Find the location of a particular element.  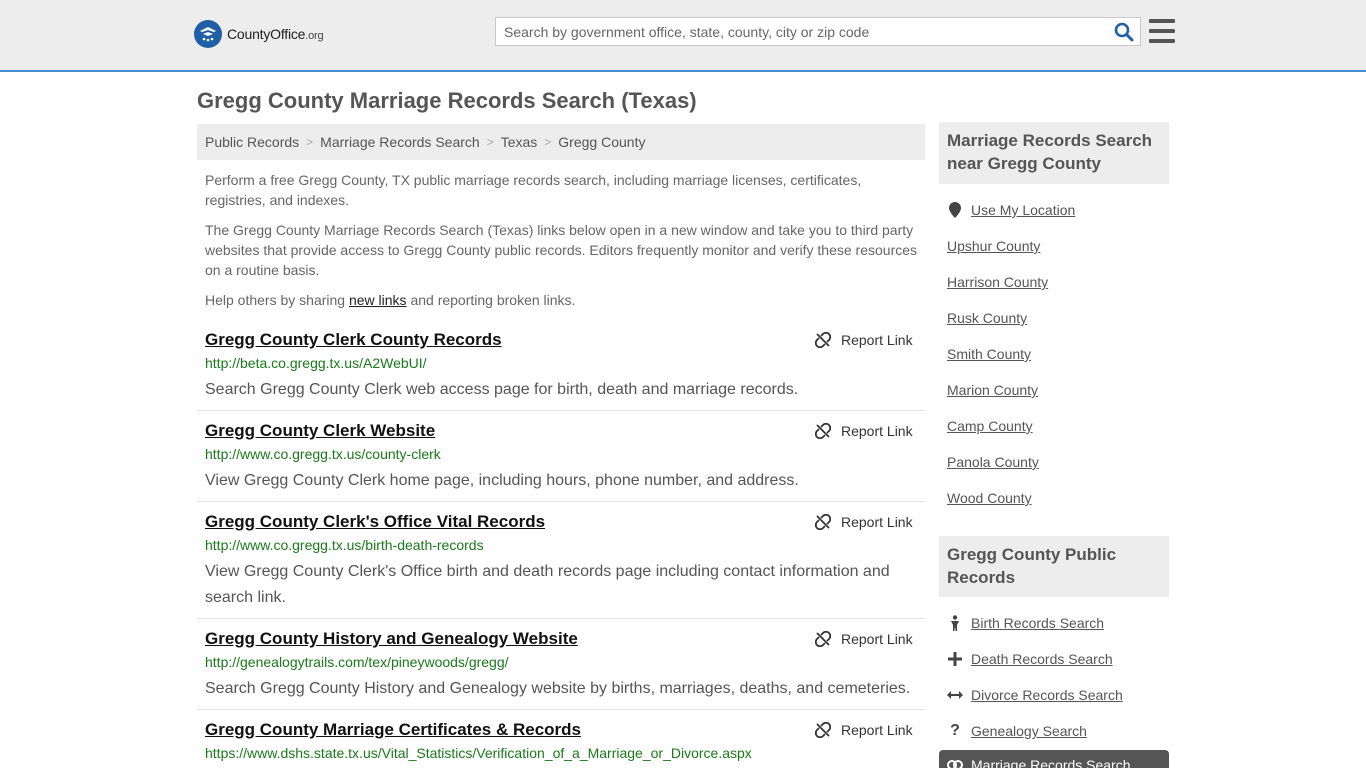

marriage-records-active-link: Marriage Records Search is located at coordinates (1054, 759).